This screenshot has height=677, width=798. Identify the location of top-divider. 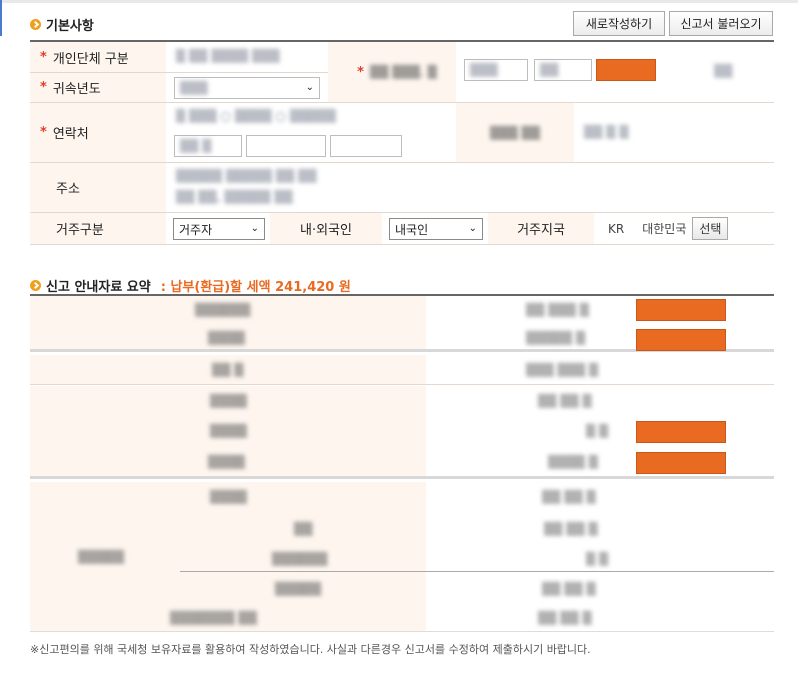
(399, 1).